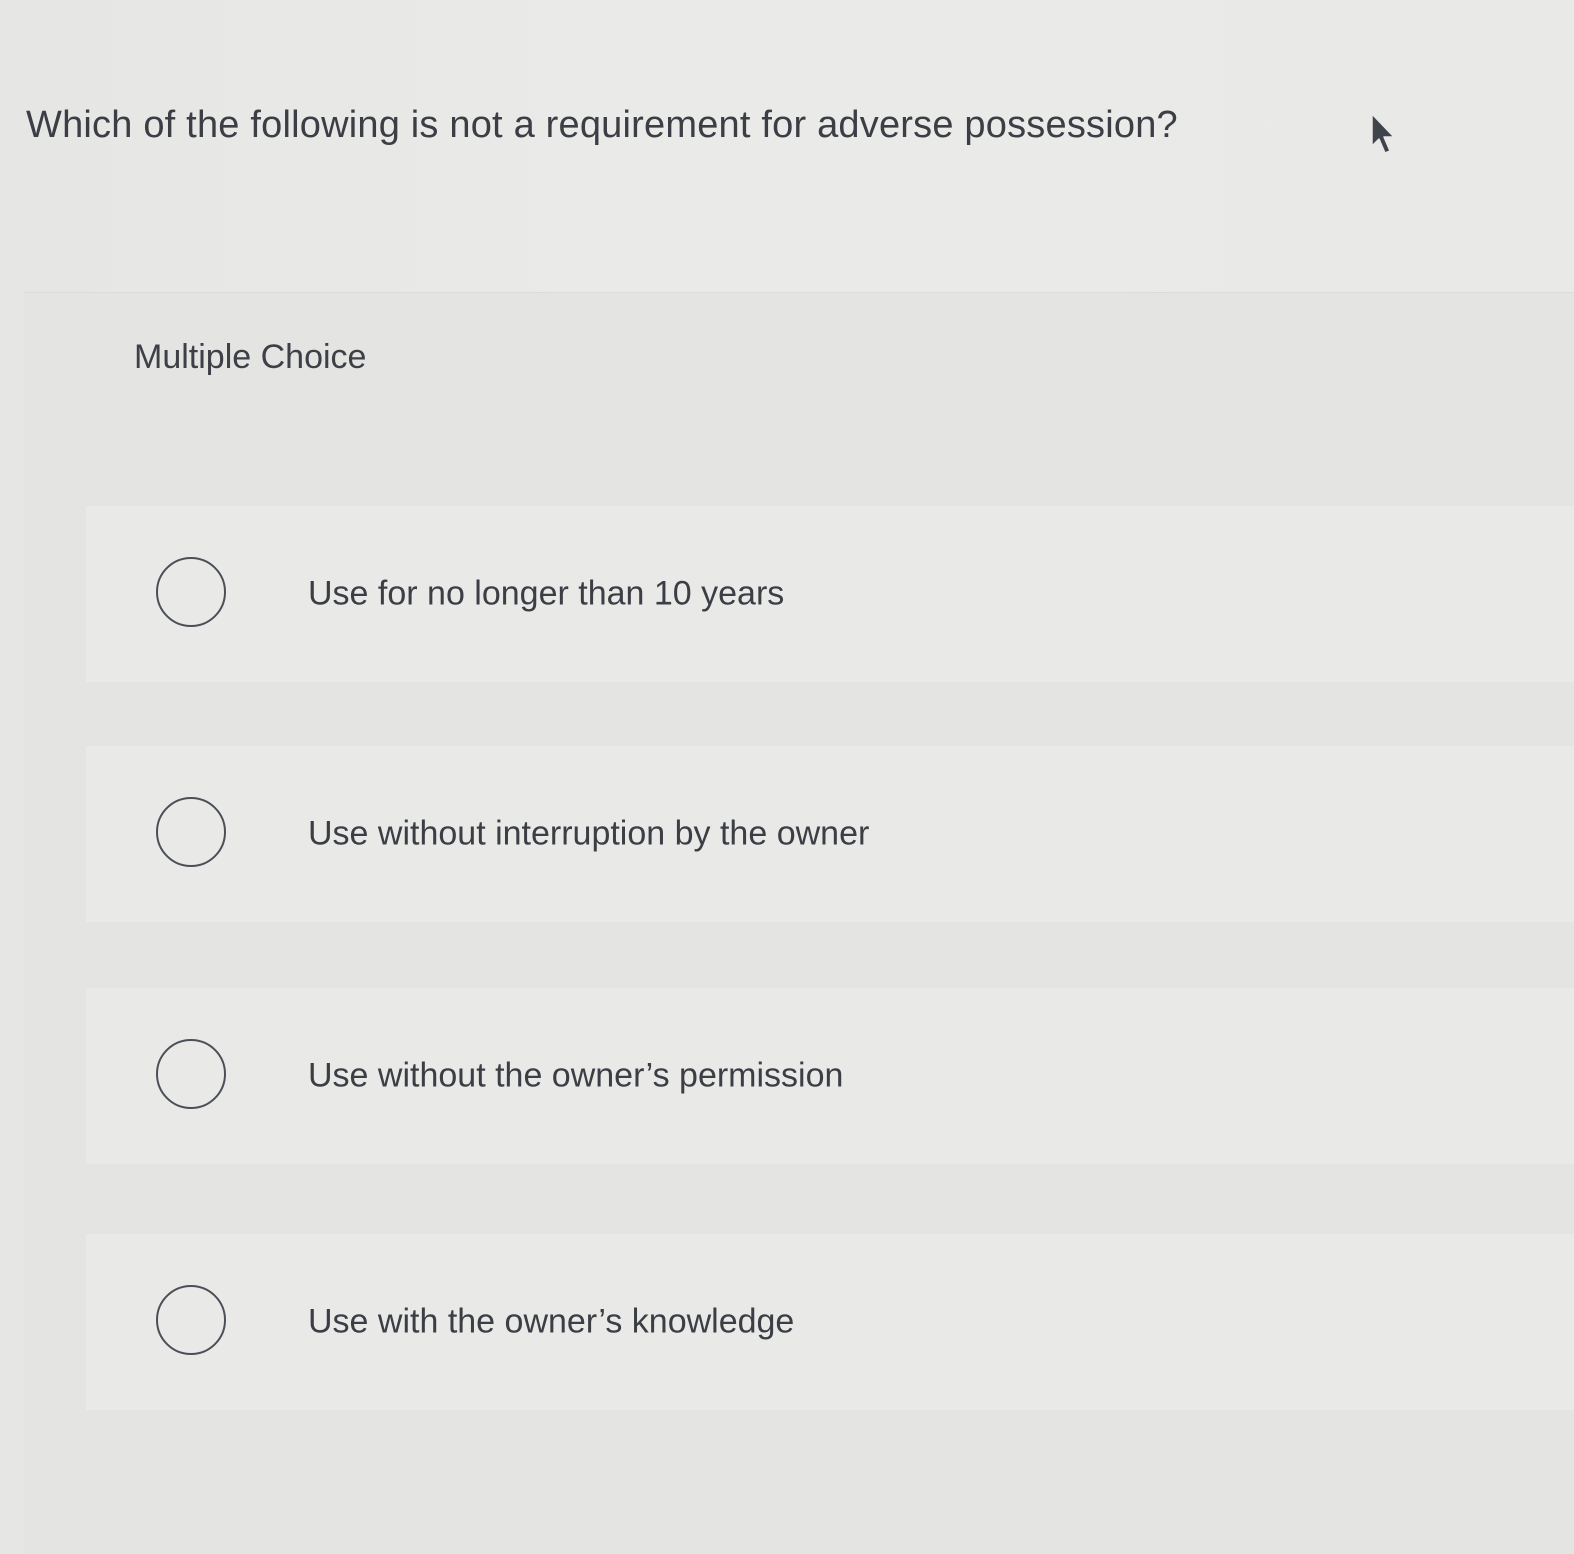  What do you see at coordinates (576, 1075) in the screenshot?
I see `option-label: Use without the owner’s permission` at bounding box center [576, 1075].